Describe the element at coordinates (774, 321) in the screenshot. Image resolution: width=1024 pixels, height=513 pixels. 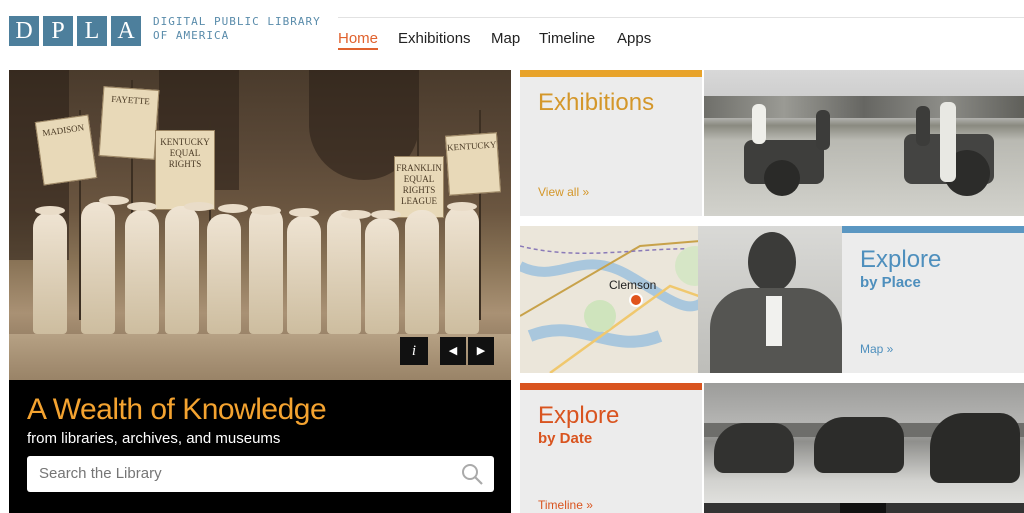
I see `portrait-shirt` at that location.